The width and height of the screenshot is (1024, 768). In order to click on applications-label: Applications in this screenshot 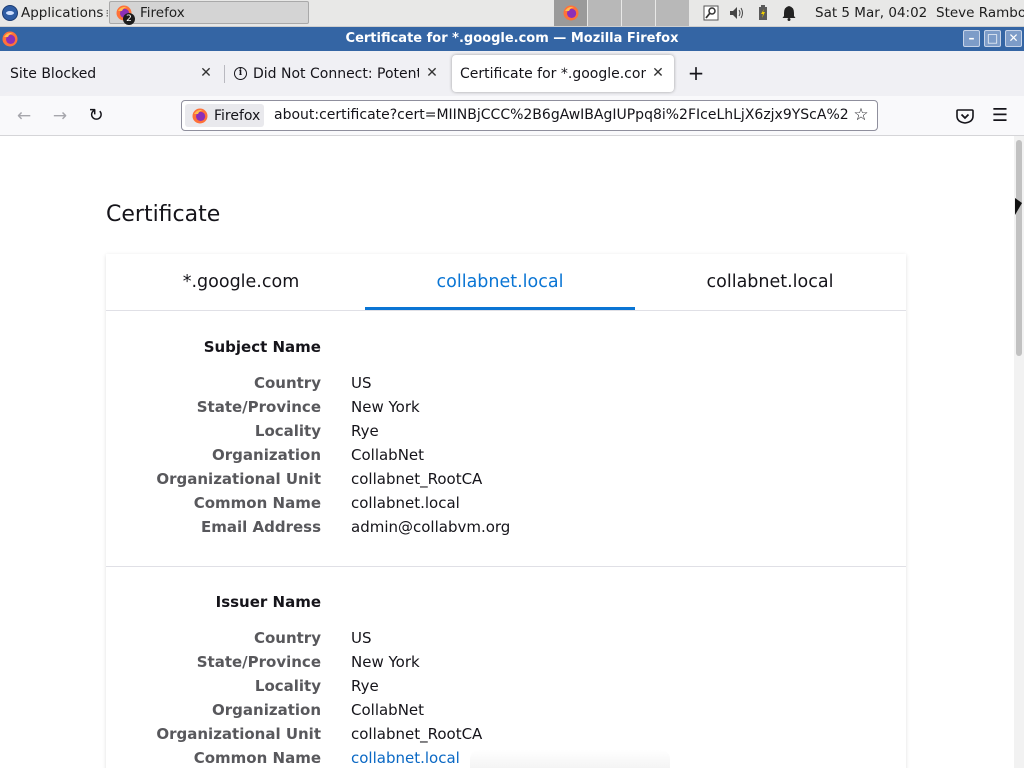, I will do `click(62, 13)`.